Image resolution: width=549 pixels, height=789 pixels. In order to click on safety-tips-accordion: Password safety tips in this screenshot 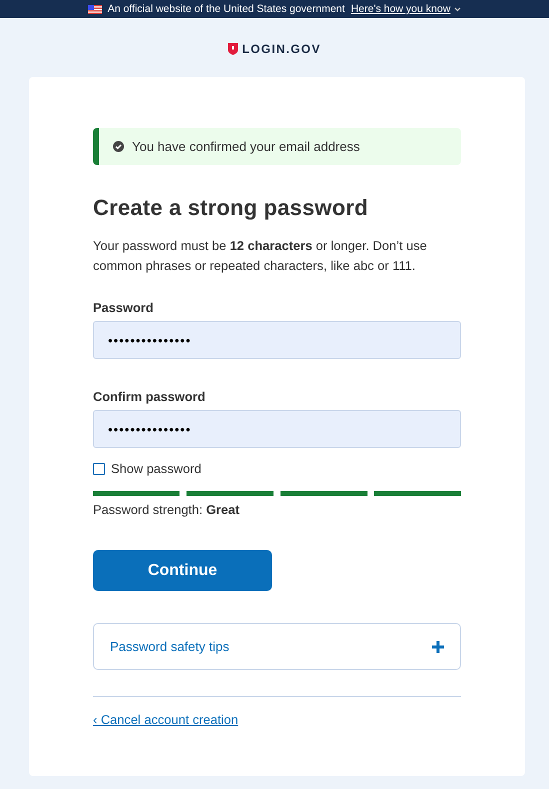, I will do `click(277, 646)`.